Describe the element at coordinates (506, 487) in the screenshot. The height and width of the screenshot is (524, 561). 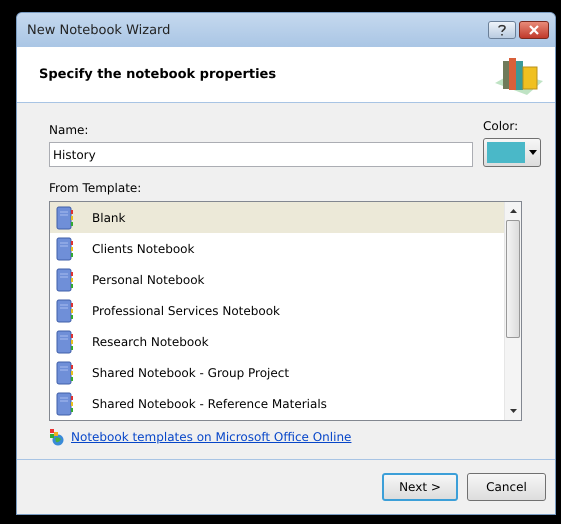
I see `cancel-button: Cancel` at that location.